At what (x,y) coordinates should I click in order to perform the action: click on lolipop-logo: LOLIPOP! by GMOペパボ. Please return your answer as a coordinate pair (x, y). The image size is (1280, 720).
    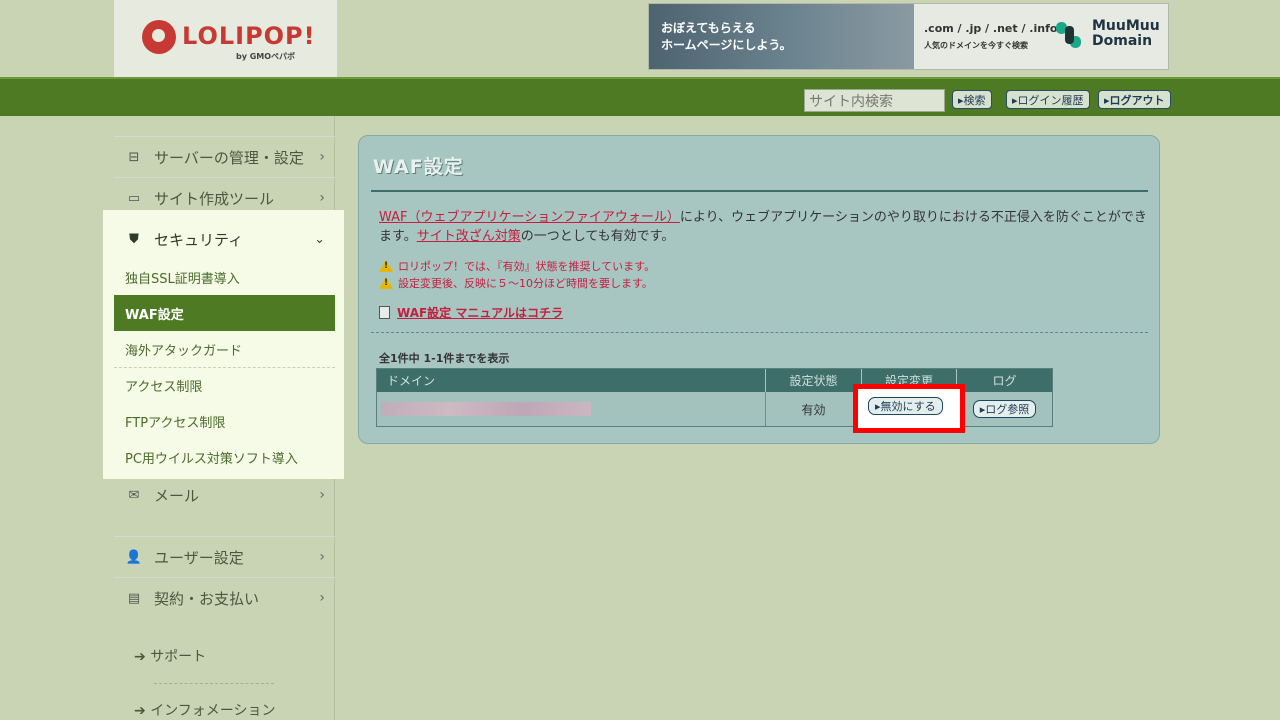
    Looking at the image, I should click on (225, 38).